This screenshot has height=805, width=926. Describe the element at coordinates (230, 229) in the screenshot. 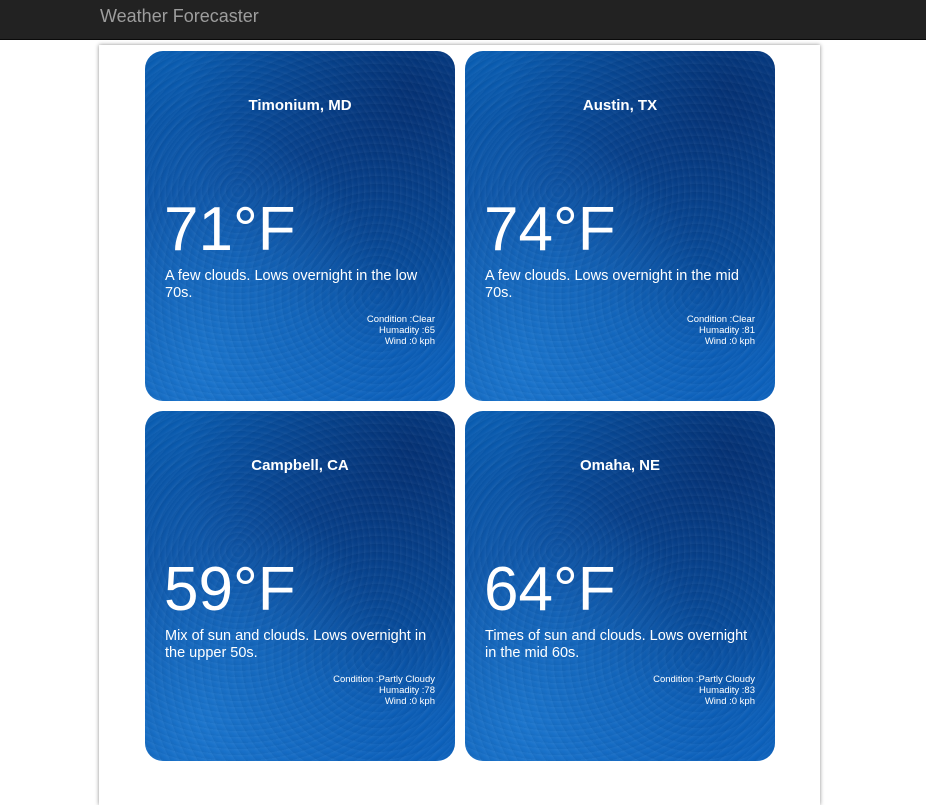

I see `temperature: 71°F` at that location.